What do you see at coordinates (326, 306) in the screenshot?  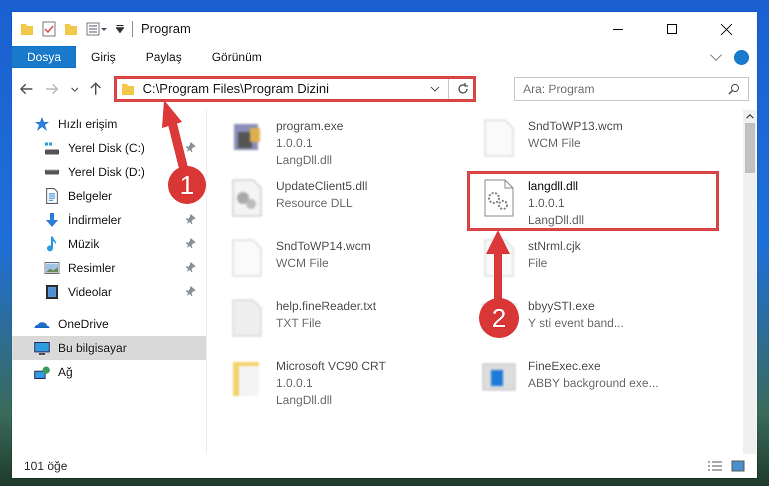 I see `file-name: help.fineReader.txt` at bounding box center [326, 306].